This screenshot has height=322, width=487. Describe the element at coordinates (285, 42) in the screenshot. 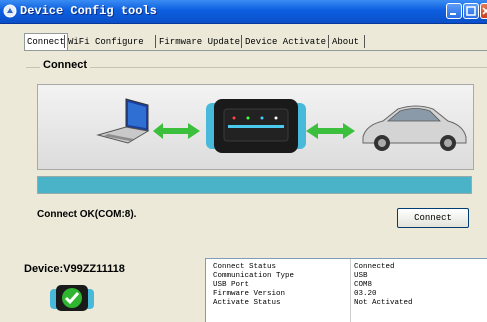

I see `tab-device-activate: Device Activate` at that location.